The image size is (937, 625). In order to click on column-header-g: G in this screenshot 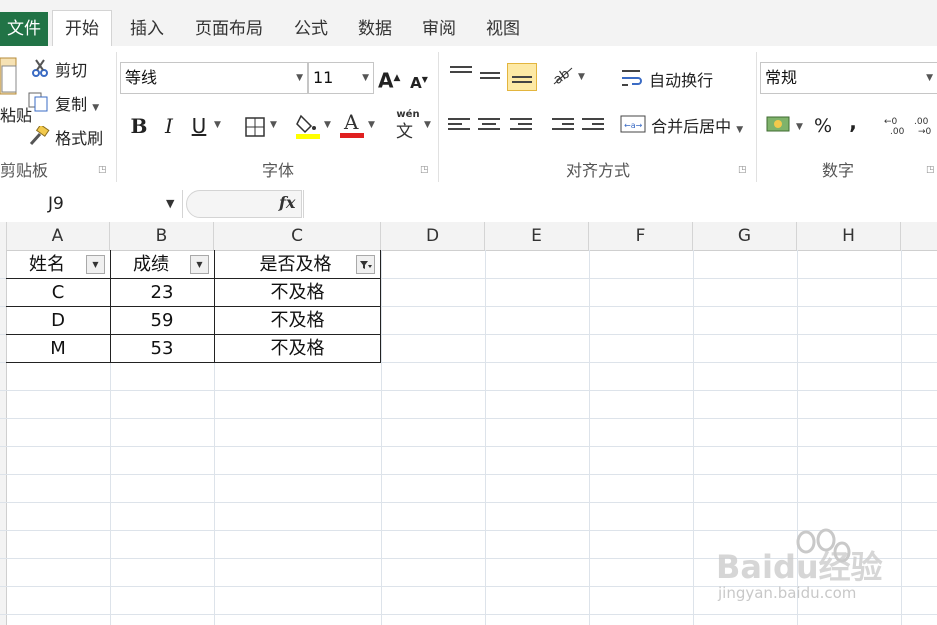, I will do `click(745, 236)`.